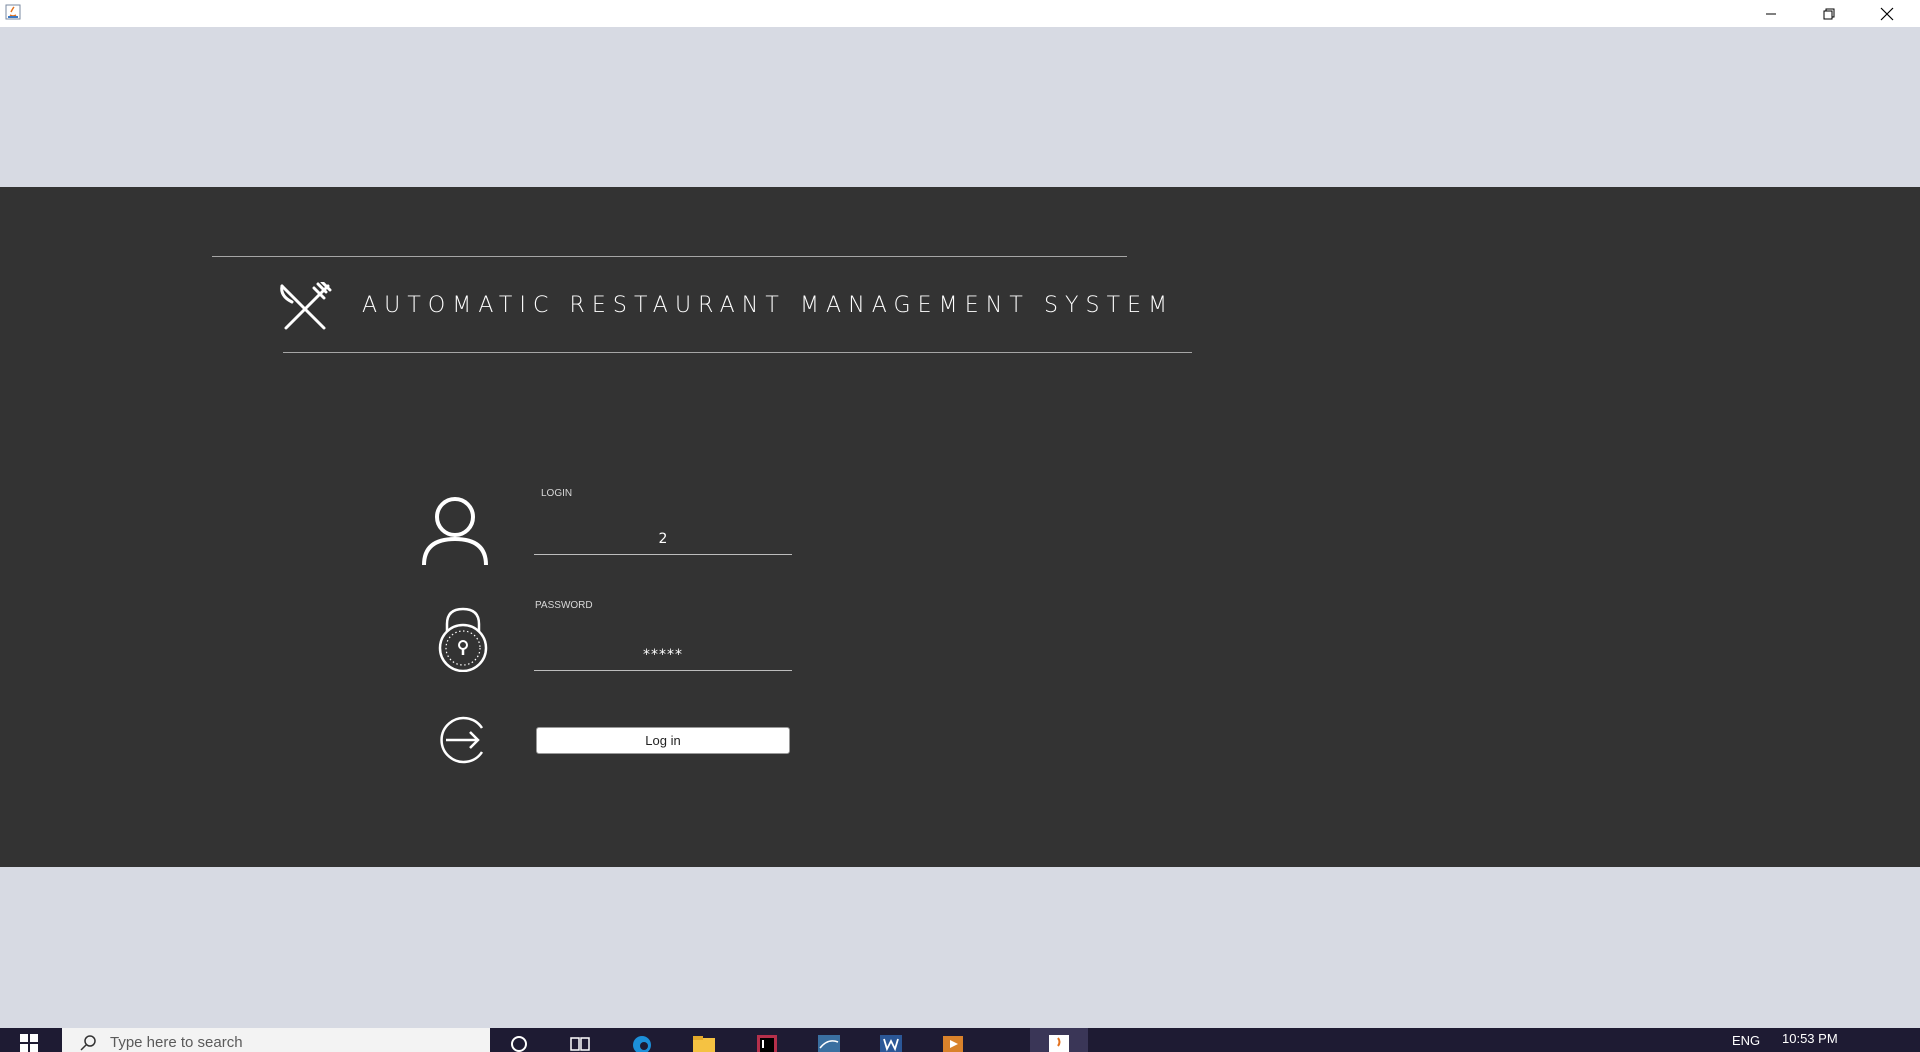 The image size is (1920, 1052). What do you see at coordinates (891, 1042) in the screenshot?
I see `word-icon` at bounding box center [891, 1042].